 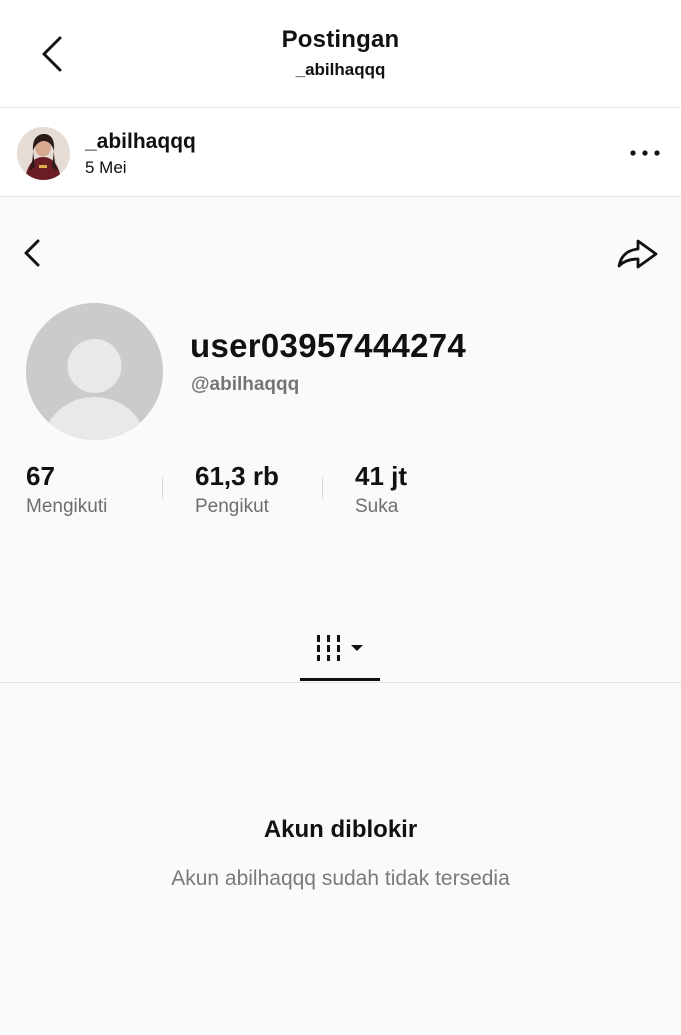 I want to click on default-avatar-icon, so click(x=94, y=371).